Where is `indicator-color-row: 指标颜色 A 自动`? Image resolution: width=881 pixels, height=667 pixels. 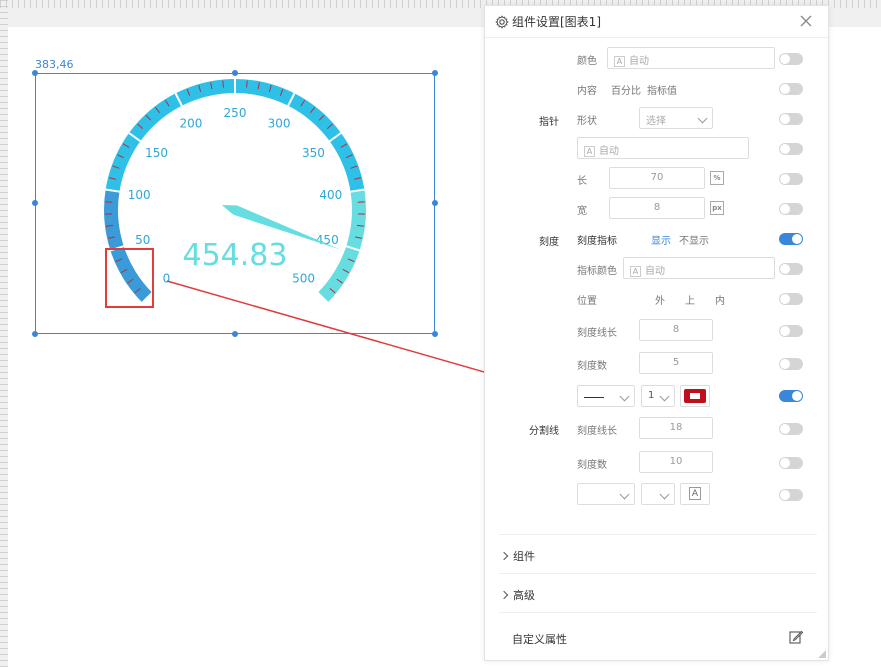
indicator-color-row: 指标颜色 A 自动 is located at coordinates (657, 269).